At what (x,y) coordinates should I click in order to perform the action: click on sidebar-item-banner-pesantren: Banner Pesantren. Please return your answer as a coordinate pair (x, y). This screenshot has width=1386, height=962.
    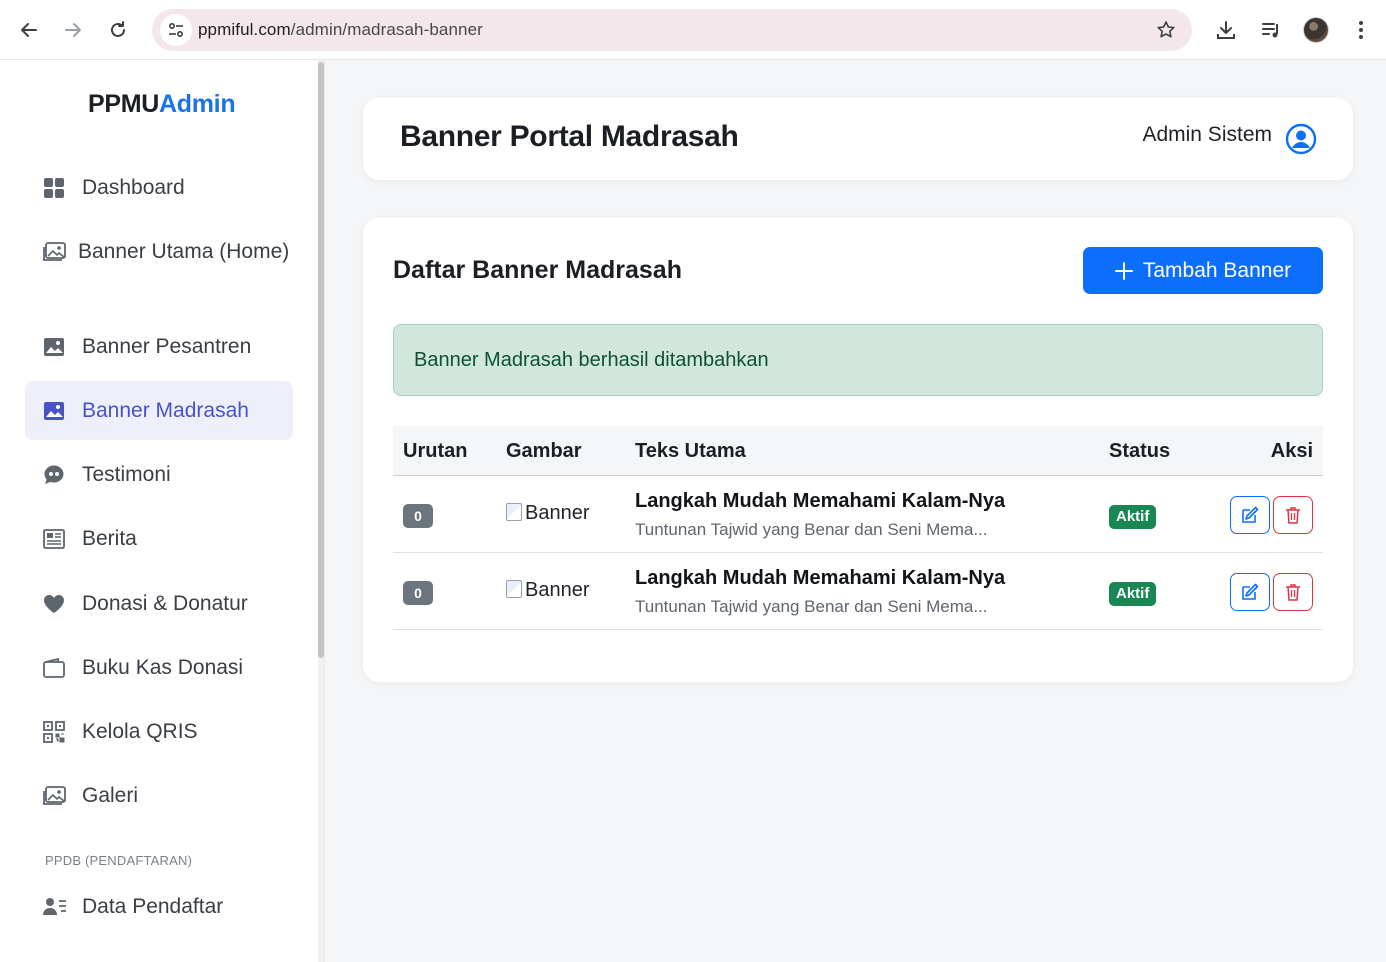
    Looking at the image, I should click on (159, 346).